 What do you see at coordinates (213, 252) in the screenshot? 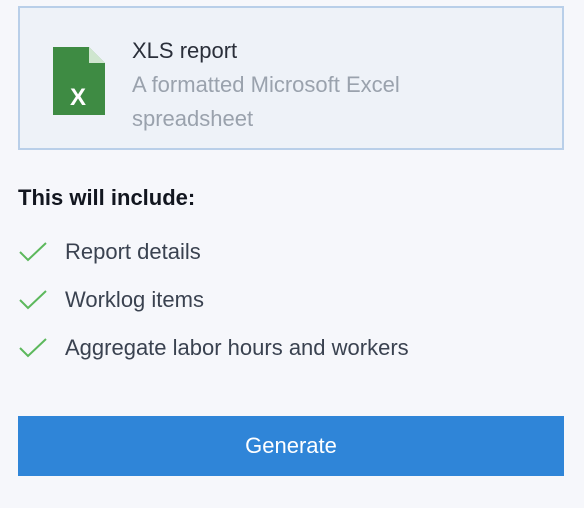
I see `include-item-report-details: Report details` at bounding box center [213, 252].